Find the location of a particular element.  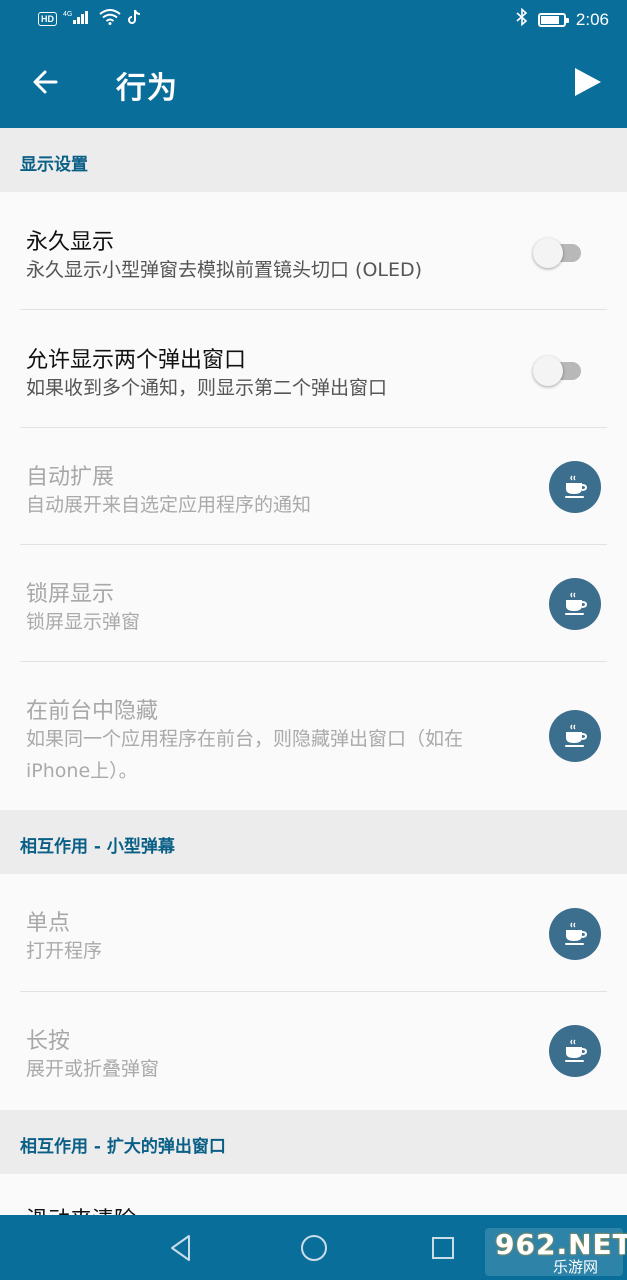

page-title: 行为 is located at coordinates (147, 88).